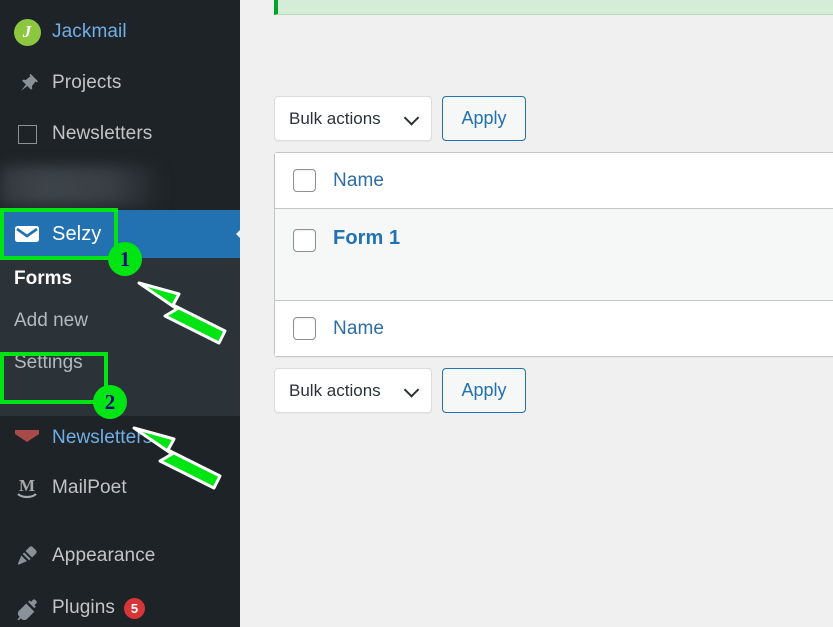 This screenshot has width=833, height=627. What do you see at coordinates (358, 181) in the screenshot?
I see `column-header-name: Name` at bounding box center [358, 181].